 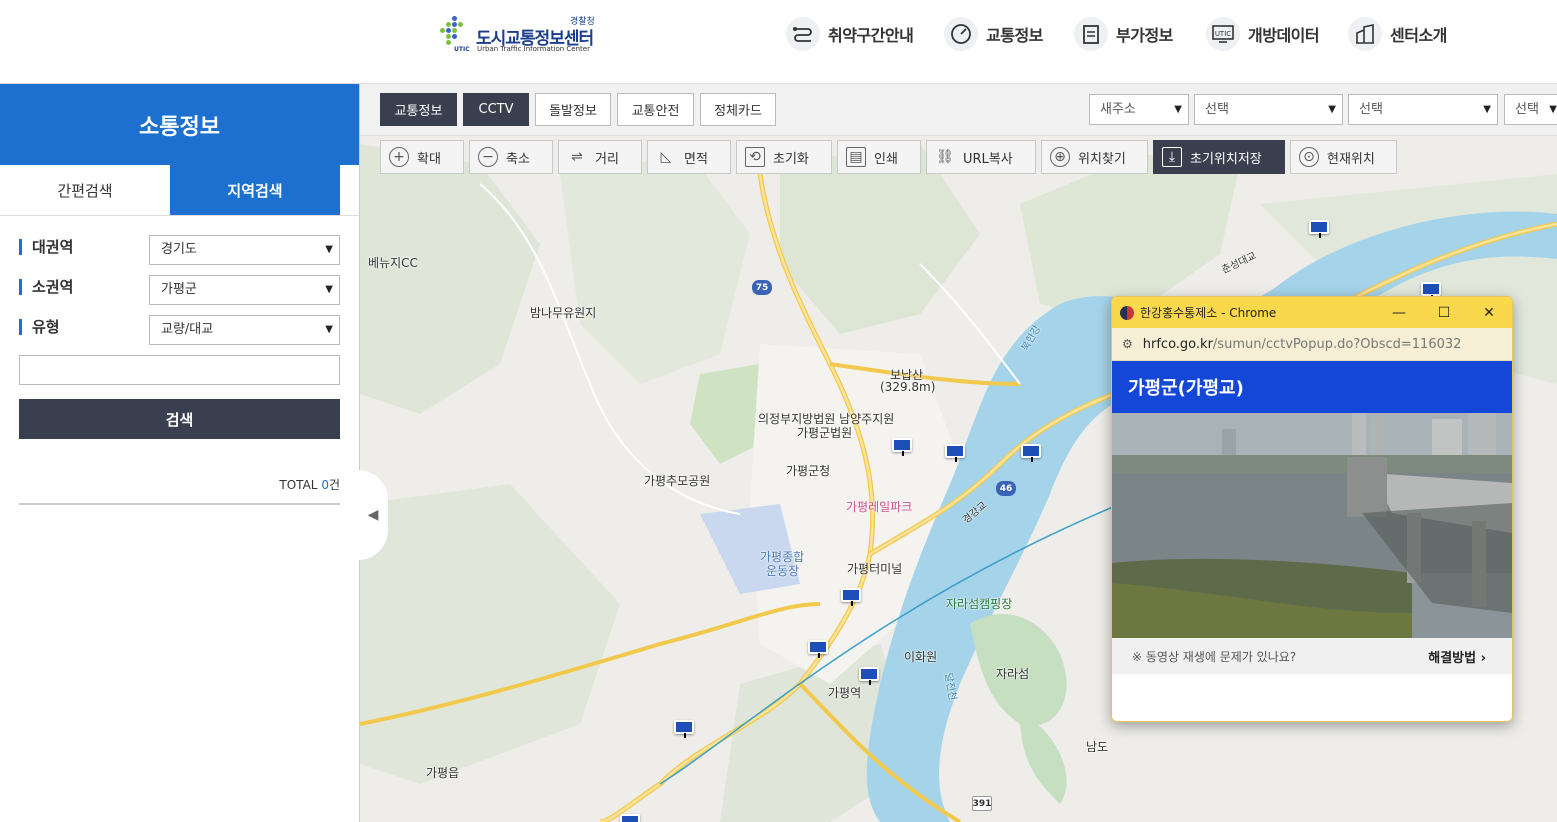 What do you see at coordinates (1097, 747) in the screenshot?
I see `map-label: 남도` at bounding box center [1097, 747].